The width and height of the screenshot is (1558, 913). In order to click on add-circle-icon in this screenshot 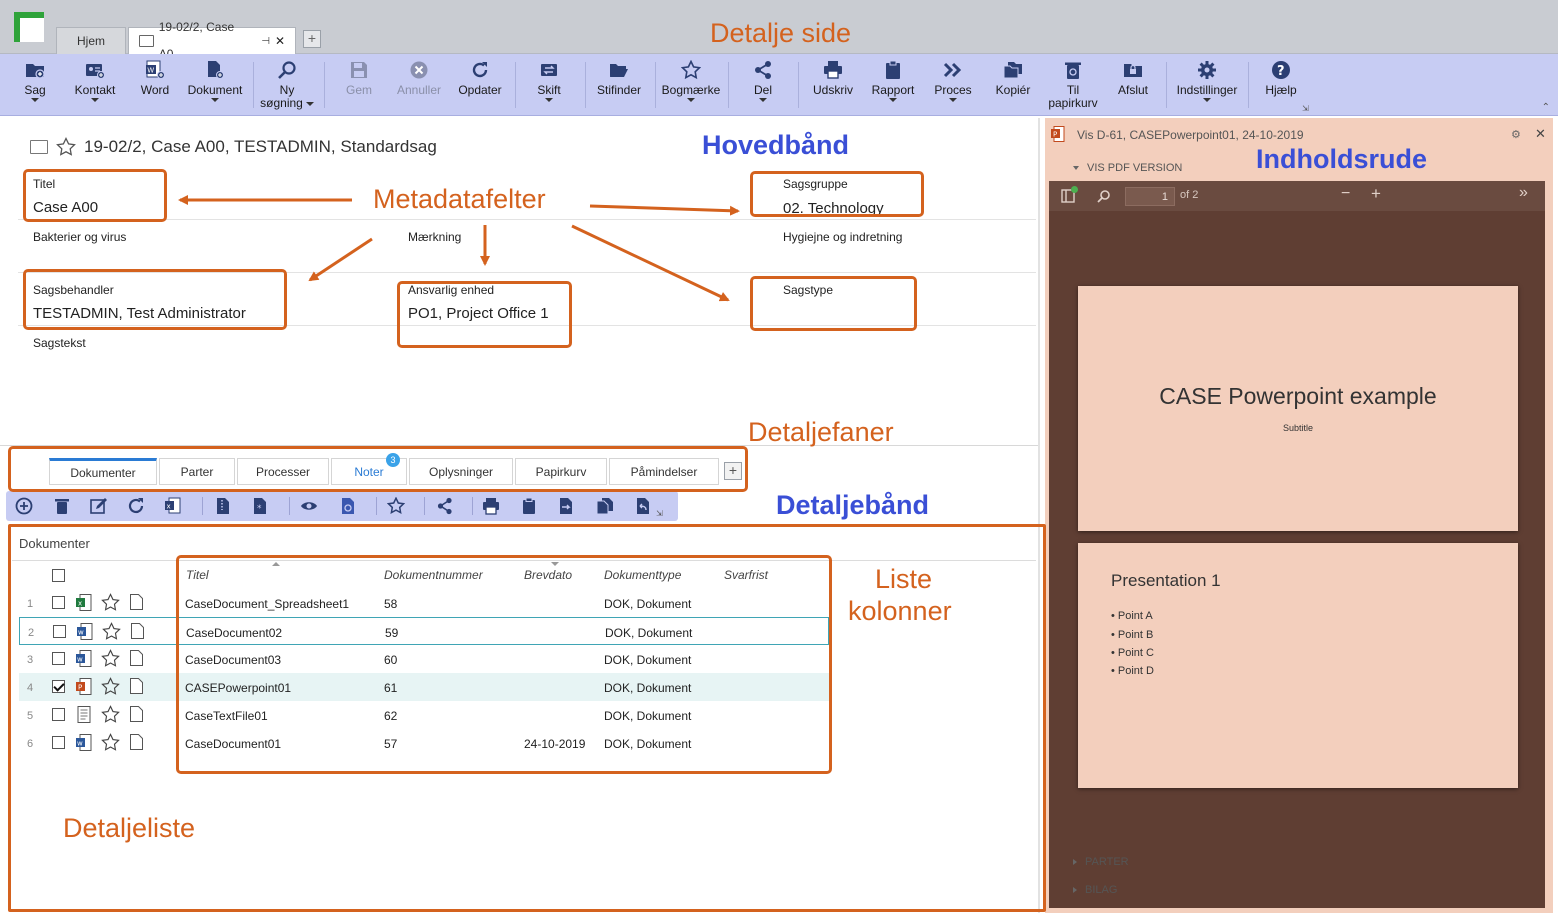, I will do `click(24, 506)`.